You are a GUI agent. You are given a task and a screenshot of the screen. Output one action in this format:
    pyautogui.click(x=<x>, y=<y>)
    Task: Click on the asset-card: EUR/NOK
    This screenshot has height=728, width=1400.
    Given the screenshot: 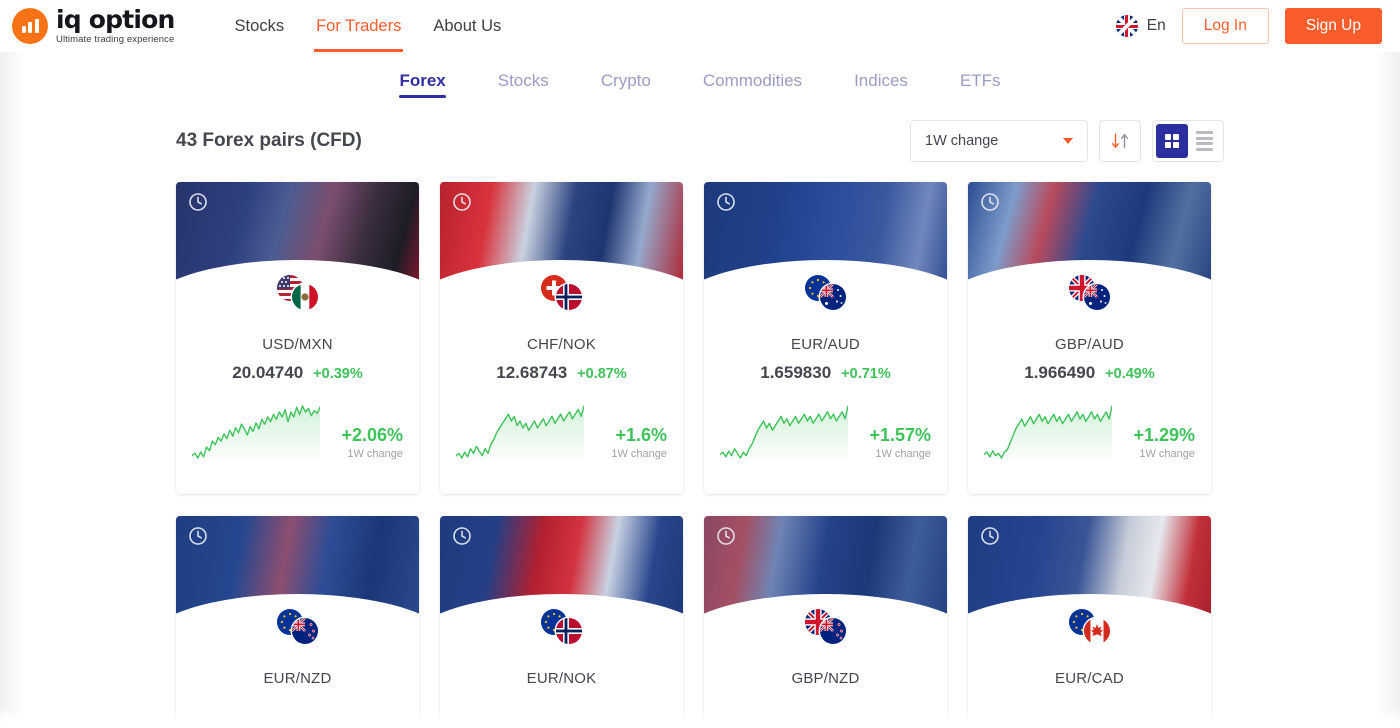 What is the action you would take?
    pyautogui.click(x=561, y=622)
    